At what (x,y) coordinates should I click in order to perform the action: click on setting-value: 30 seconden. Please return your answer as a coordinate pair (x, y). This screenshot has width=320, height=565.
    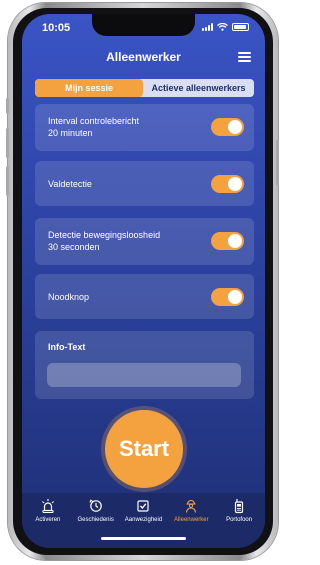
    Looking at the image, I should click on (74, 247).